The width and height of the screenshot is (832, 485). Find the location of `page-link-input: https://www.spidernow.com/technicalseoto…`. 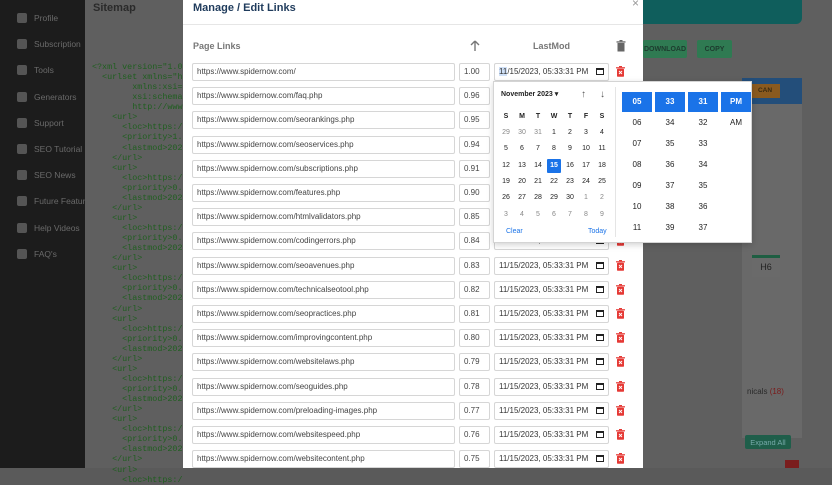

page-link-input: https://www.spidernow.com/technicalseoto… is located at coordinates (323, 289).